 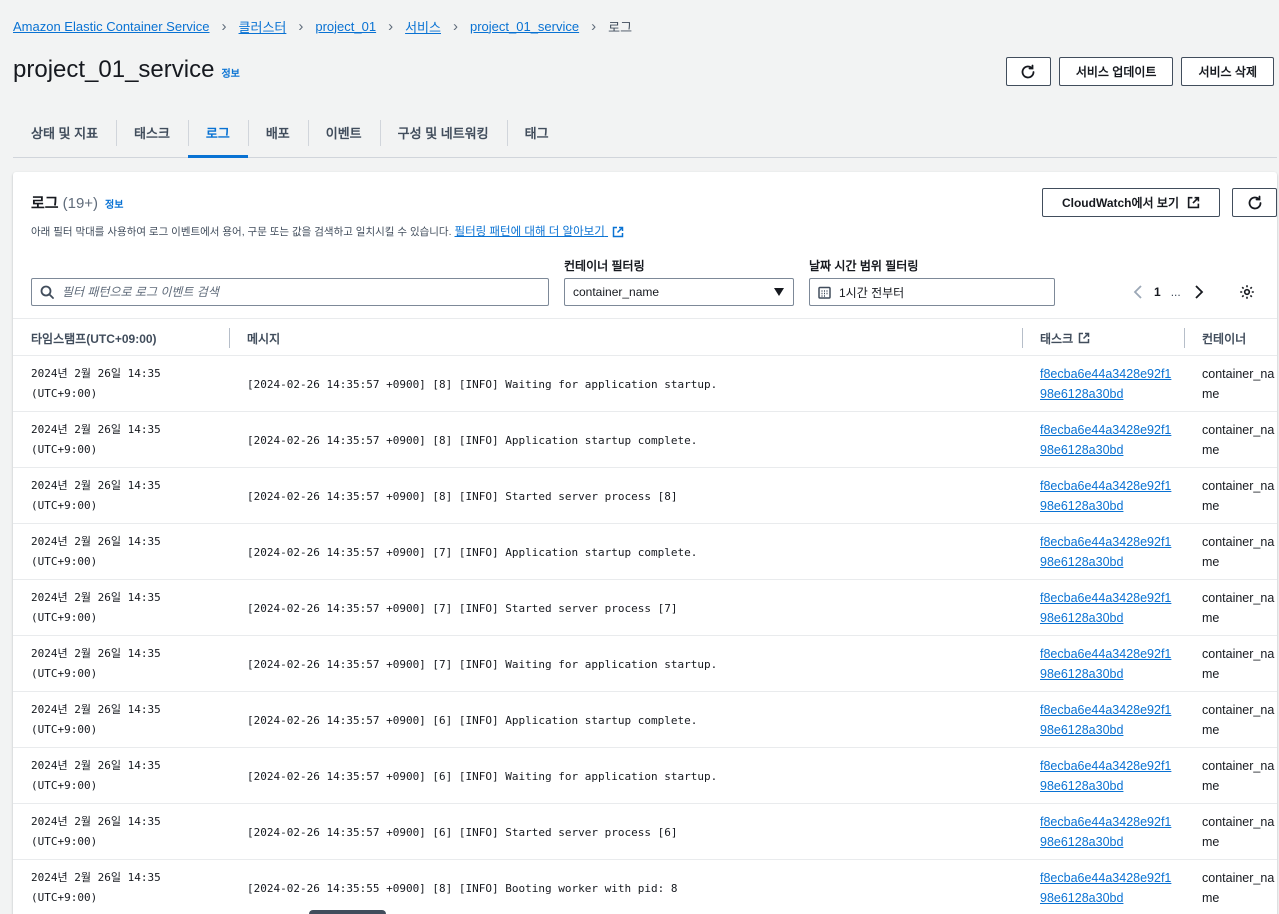 I want to click on column-header-message: 메시지, so click(x=263, y=338).